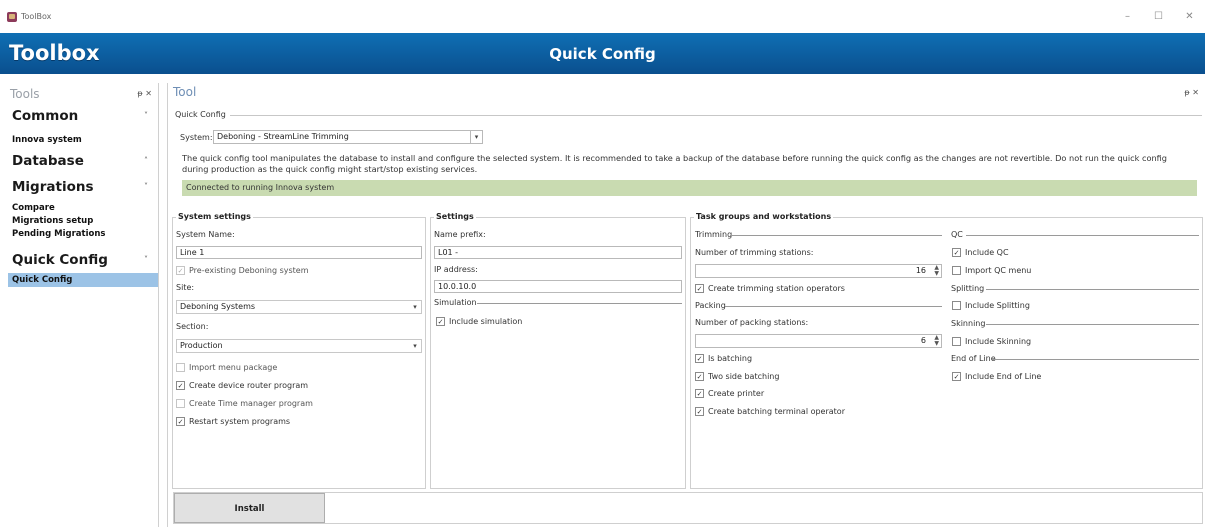 The image size is (1205, 527). Describe the element at coordinates (455, 302) in the screenshot. I see `simulation-heading: Simulation` at that location.